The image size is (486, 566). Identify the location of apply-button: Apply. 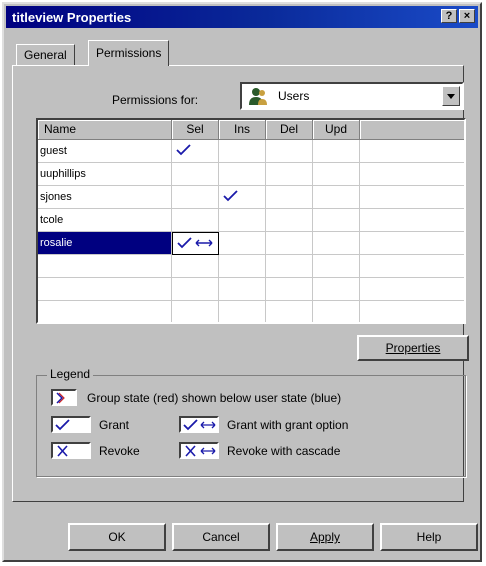
(325, 537).